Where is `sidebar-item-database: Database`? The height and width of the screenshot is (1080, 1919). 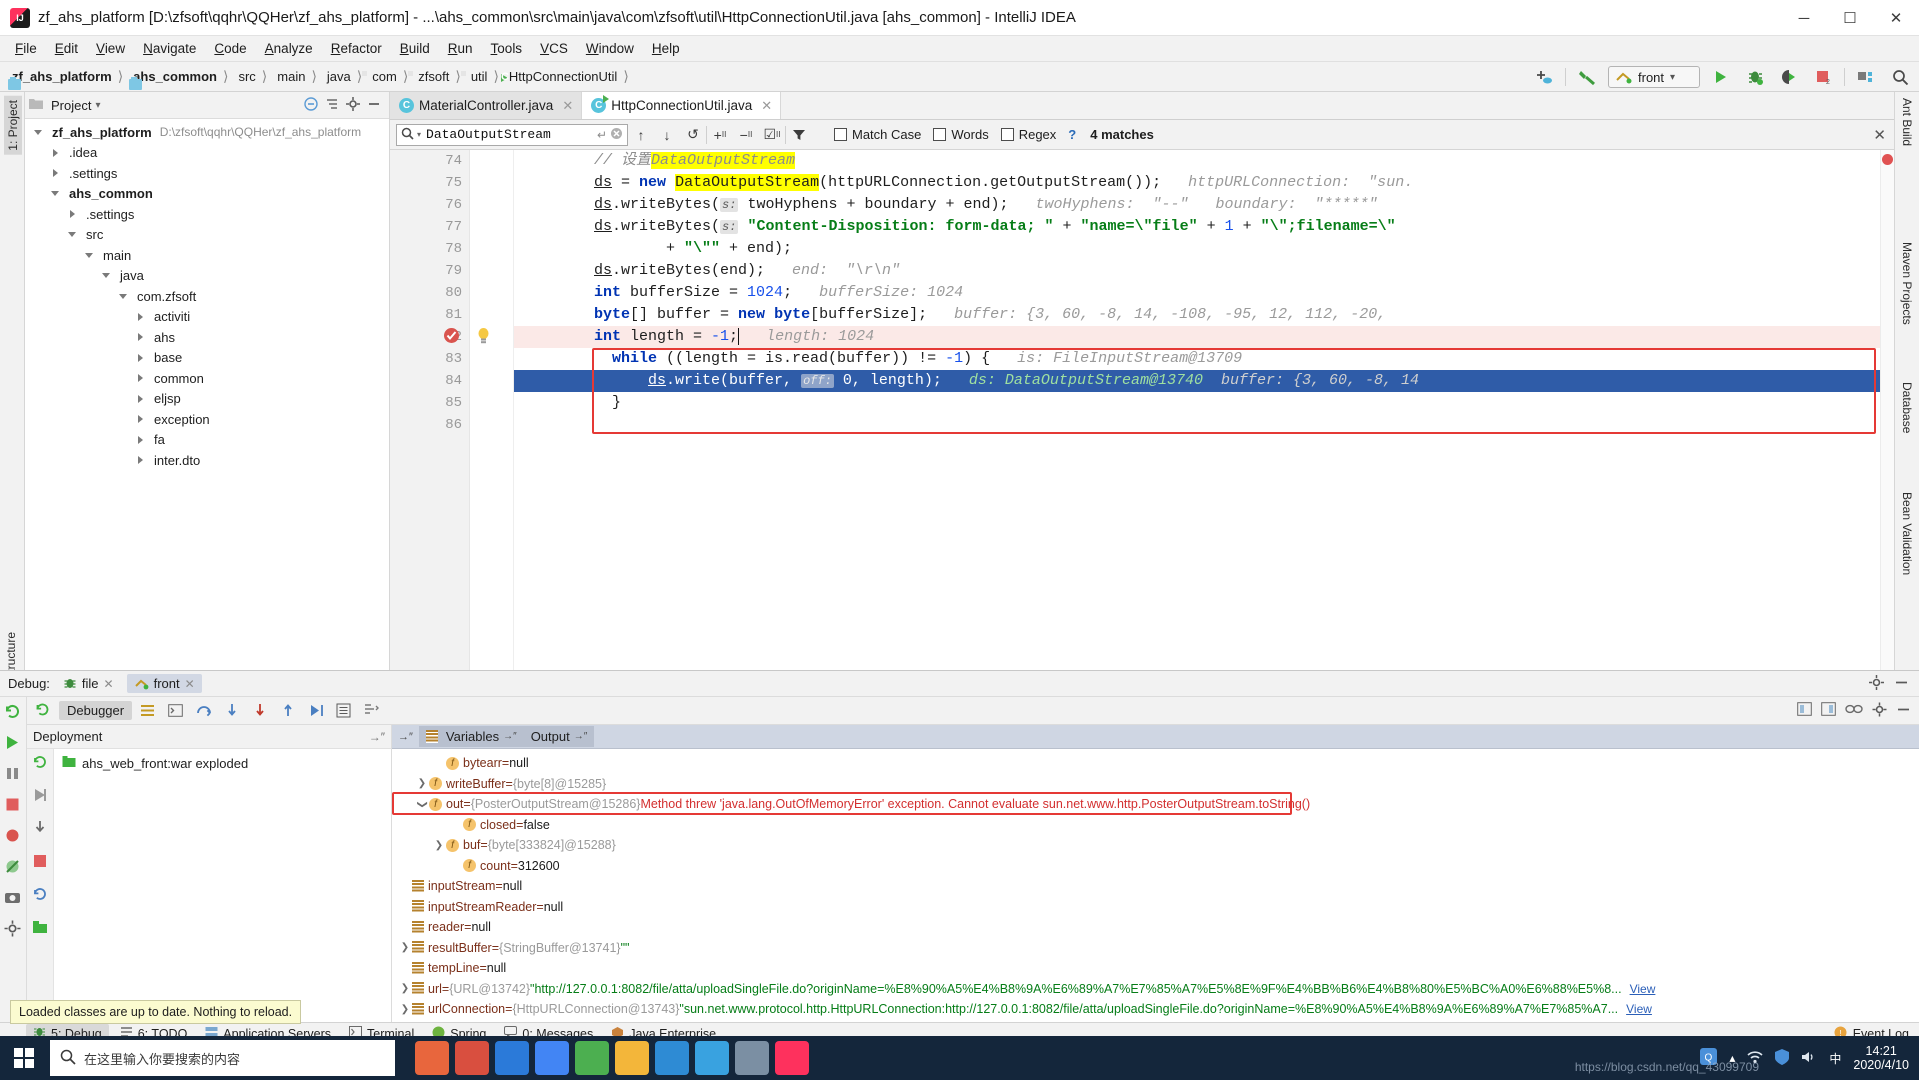 sidebar-item-database: Database is located at coordinates (1907, 407).